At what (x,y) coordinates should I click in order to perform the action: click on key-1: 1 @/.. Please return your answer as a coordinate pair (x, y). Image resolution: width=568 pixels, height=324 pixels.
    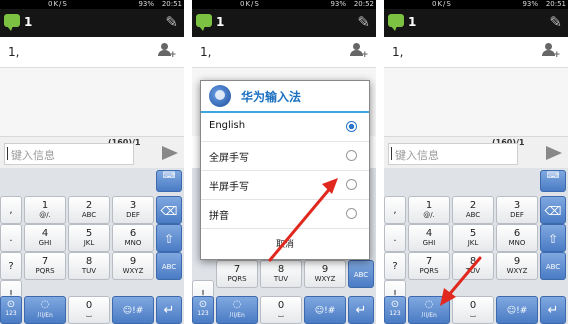
    Looking at the image, I should click on (45, 210).